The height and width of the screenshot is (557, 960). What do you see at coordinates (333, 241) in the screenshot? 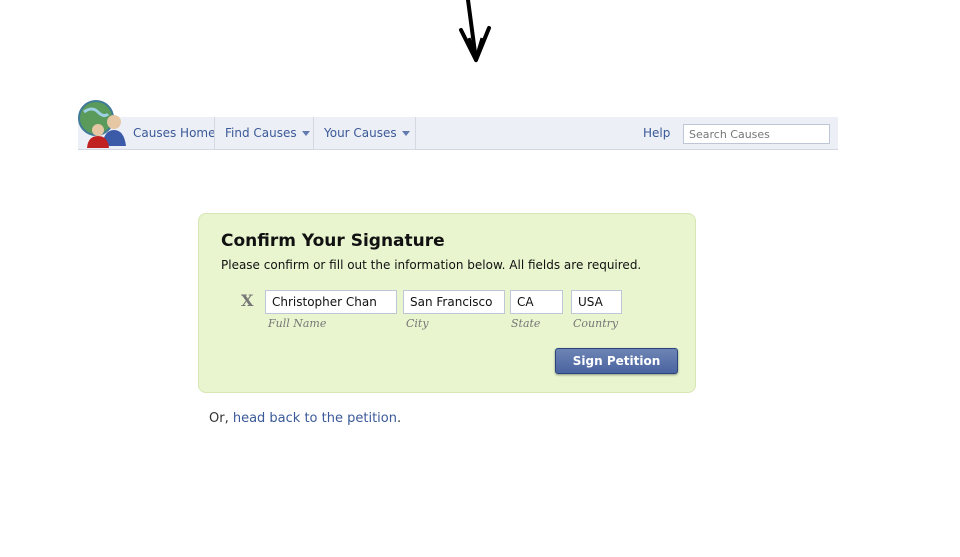
I see `panel-title: Confirm Your Signature` at bounding box center [333, 241].